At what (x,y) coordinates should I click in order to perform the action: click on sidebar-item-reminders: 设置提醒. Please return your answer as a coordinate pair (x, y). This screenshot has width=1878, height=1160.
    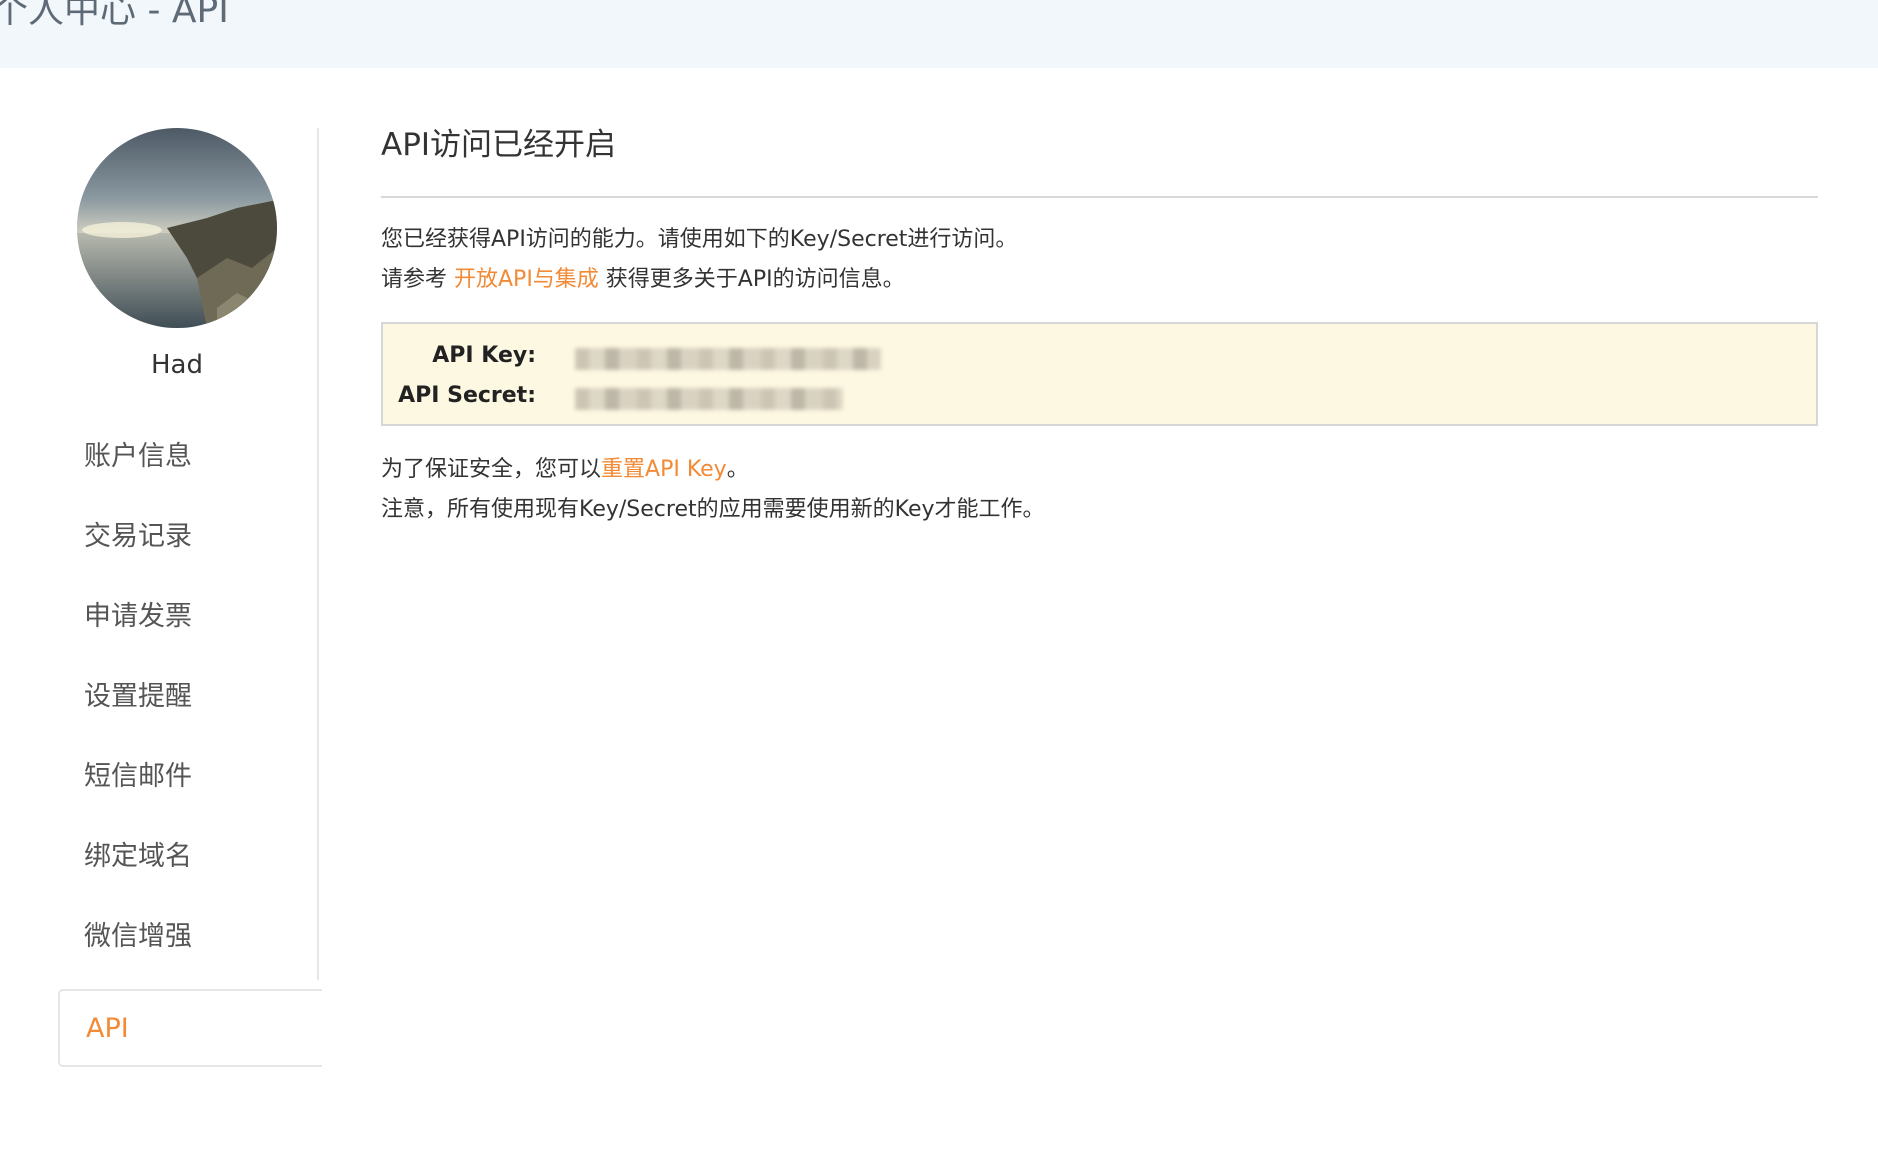
    Looking at the image, I should click on (189, 705).